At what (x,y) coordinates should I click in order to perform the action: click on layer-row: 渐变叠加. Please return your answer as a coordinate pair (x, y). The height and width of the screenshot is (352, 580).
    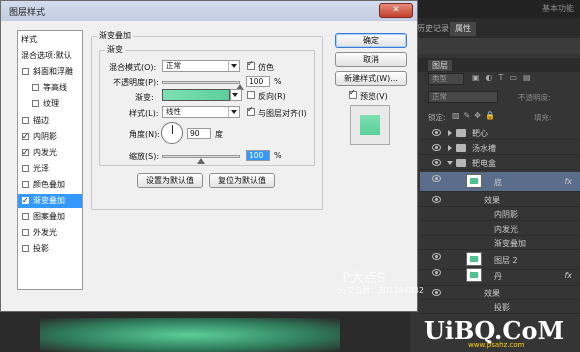
    Looking at the image, I should click on (500, 243).